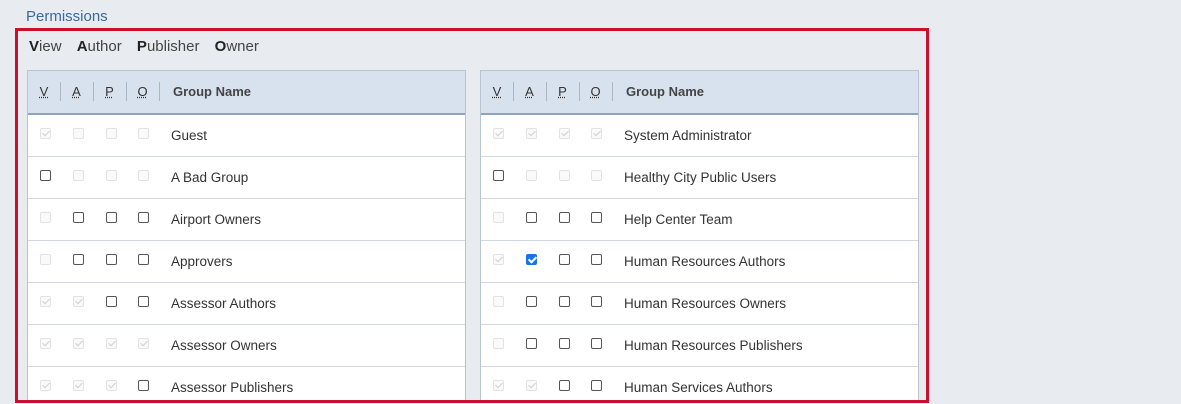  I want to click on group-name: Assessor Publishers, so click(232, 387).